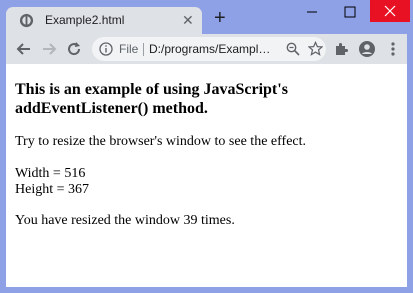 The height and width of the screenshot is (293, 413). What do you see at coordinates (188, 20) in the screenshot?
I see `close-icon: ✕` at bounding box center [188, 20].